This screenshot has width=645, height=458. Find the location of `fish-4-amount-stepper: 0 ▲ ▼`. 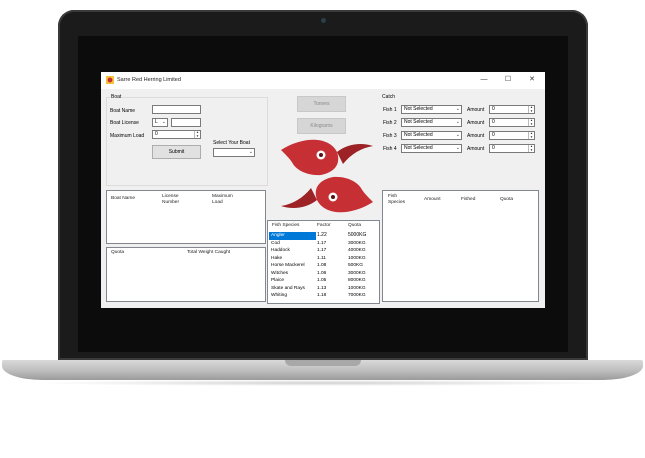

fish-4-amount-stepper: 0 ▲ ▼ is located at coordinates (512, 148).